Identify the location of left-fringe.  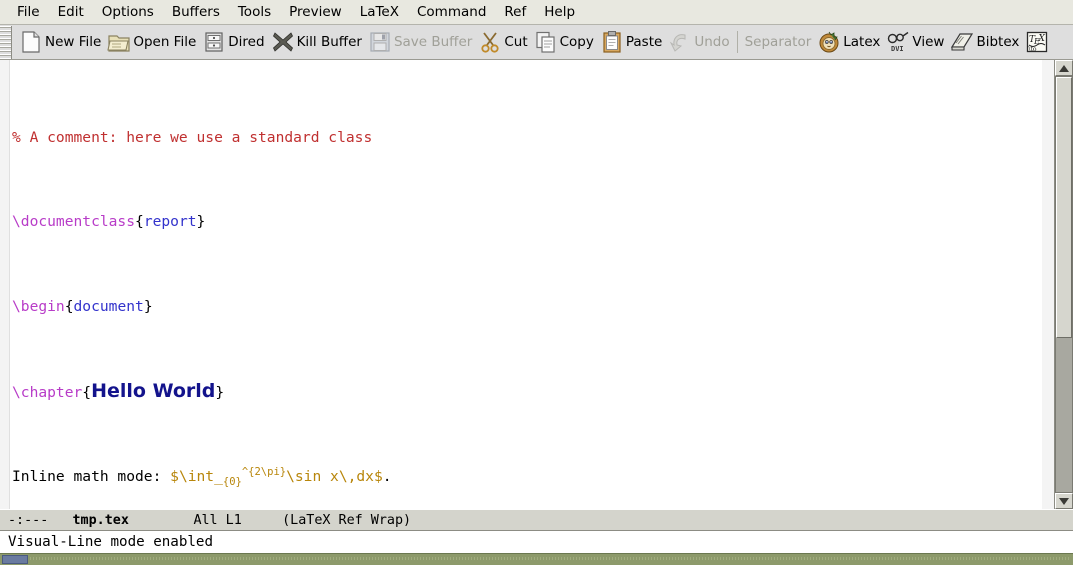
(5, 284).